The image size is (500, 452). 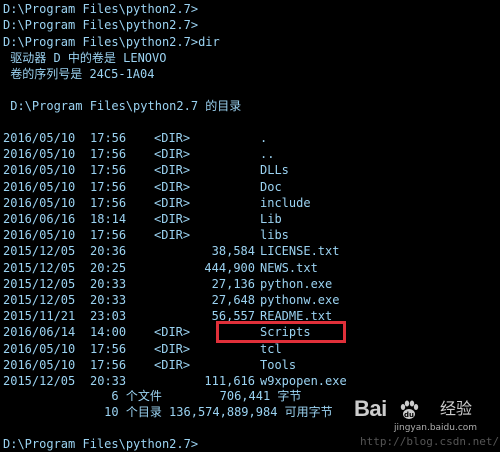 What do you see at coordinates (289, 268) in the screenshot?
I see `entry-name: NEWS.txt` at bounding box center [289, 268].